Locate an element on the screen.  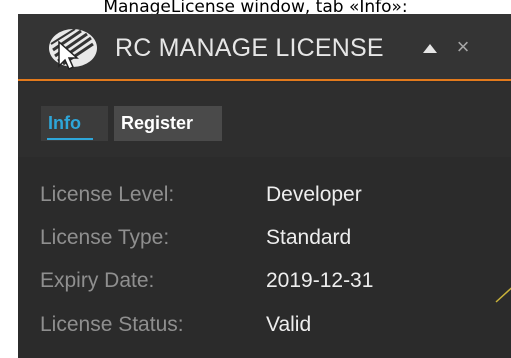
license-level-label: License Level: is located at coordinates (107, 194).